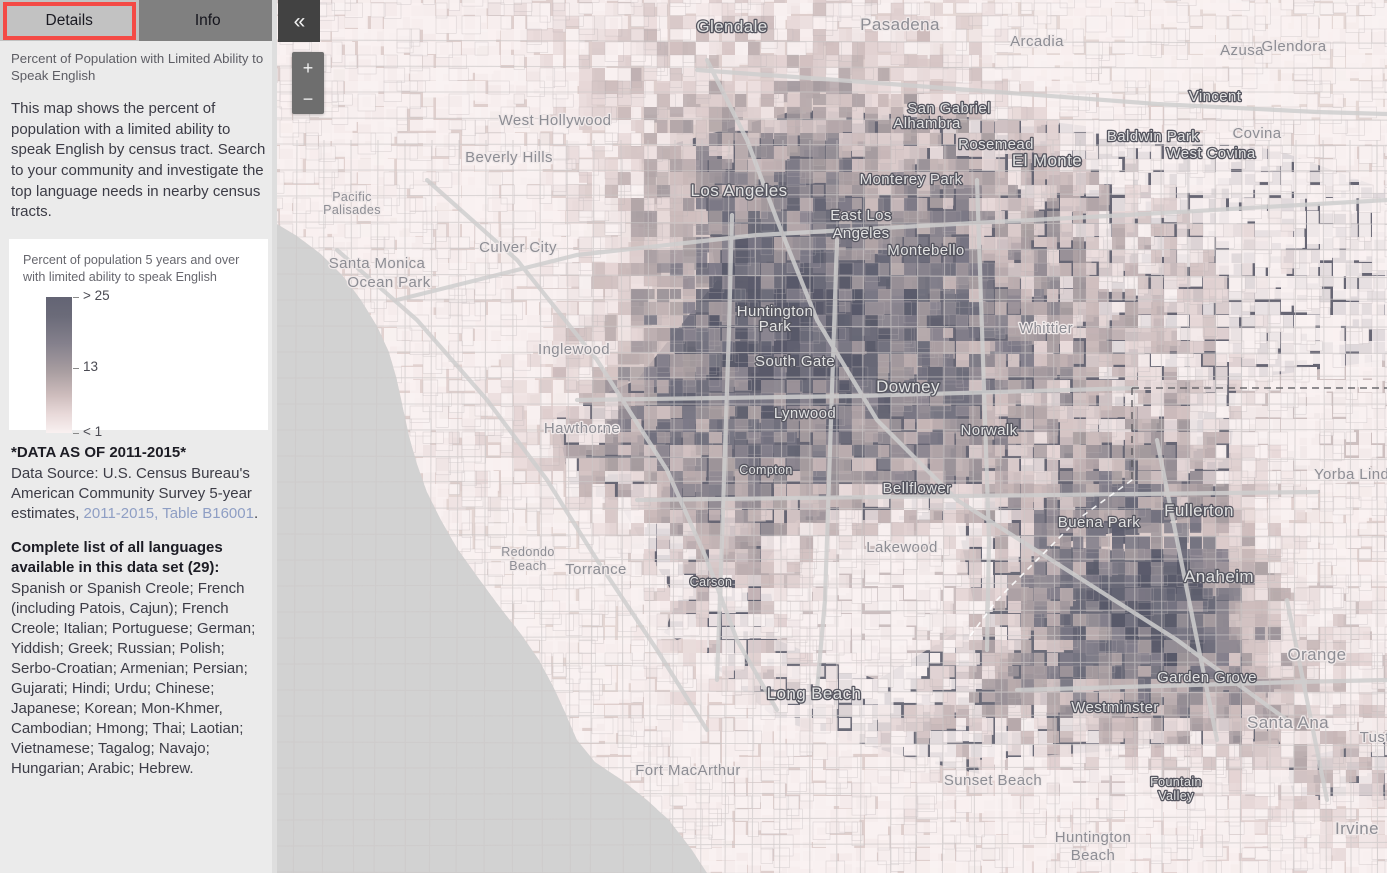  Describe the element at coordinates (1242, 50) in the screenshot. I see `map-place-label: Azusa` at that location.